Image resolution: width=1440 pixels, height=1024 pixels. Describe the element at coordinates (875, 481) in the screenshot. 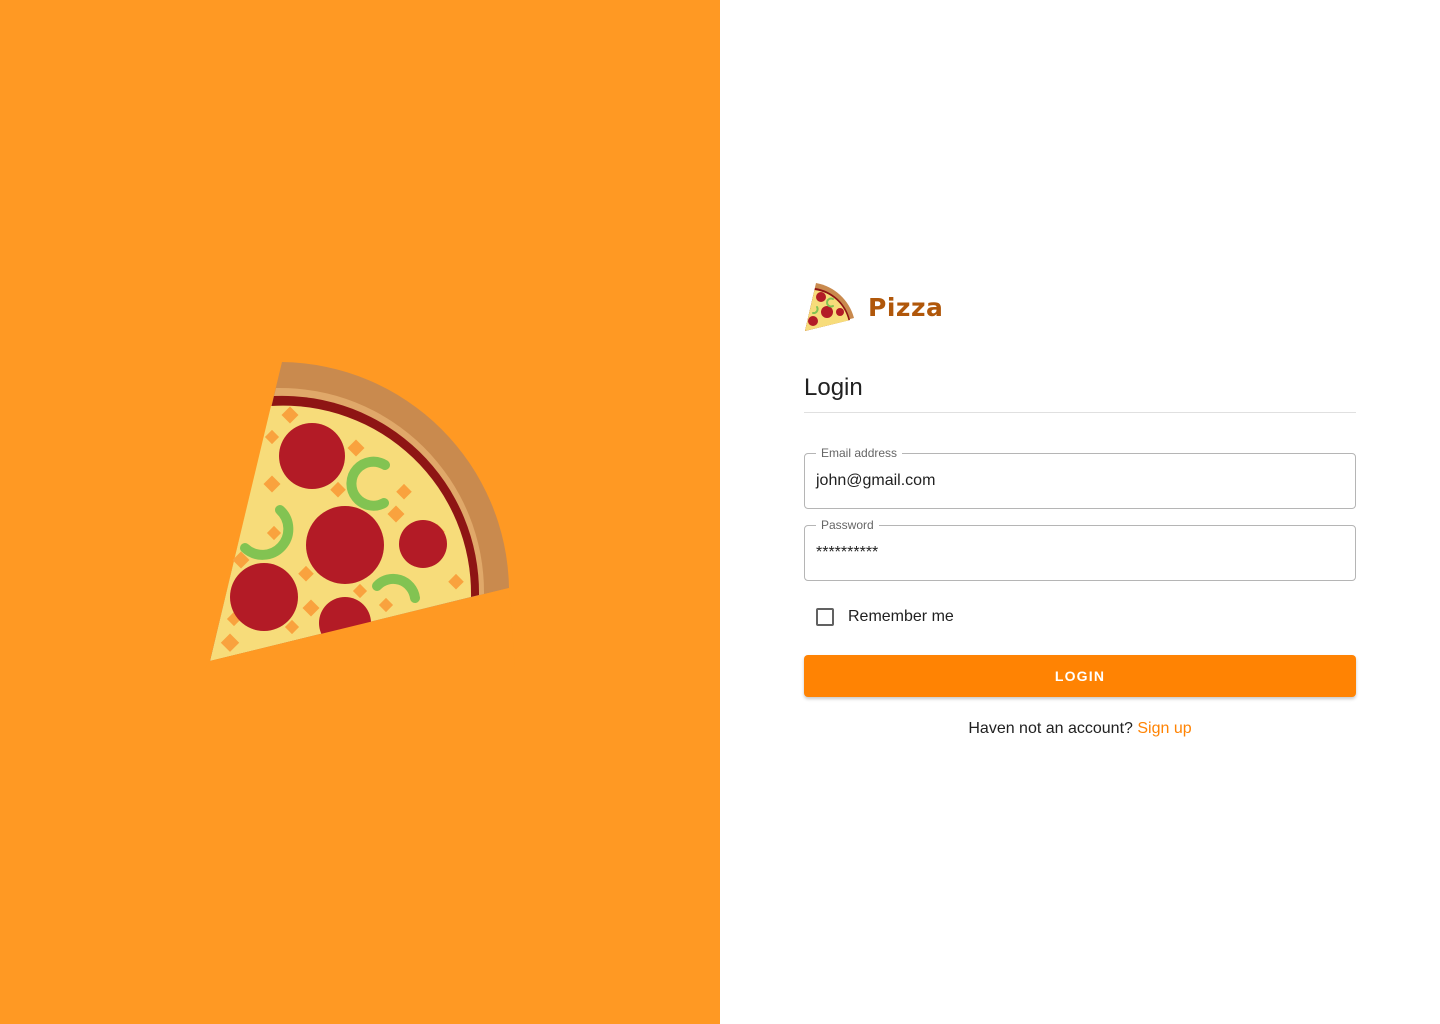

I see `email-field-value: john@gmail.com` at that location.